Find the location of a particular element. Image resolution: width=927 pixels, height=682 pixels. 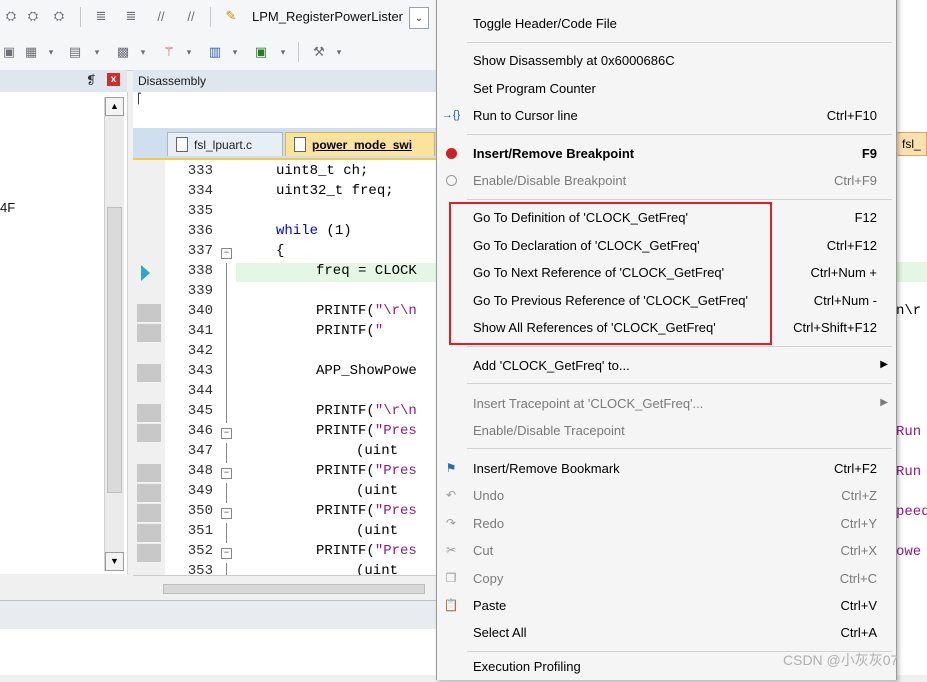

code-line: 342 is located at coordinates (284, 353).